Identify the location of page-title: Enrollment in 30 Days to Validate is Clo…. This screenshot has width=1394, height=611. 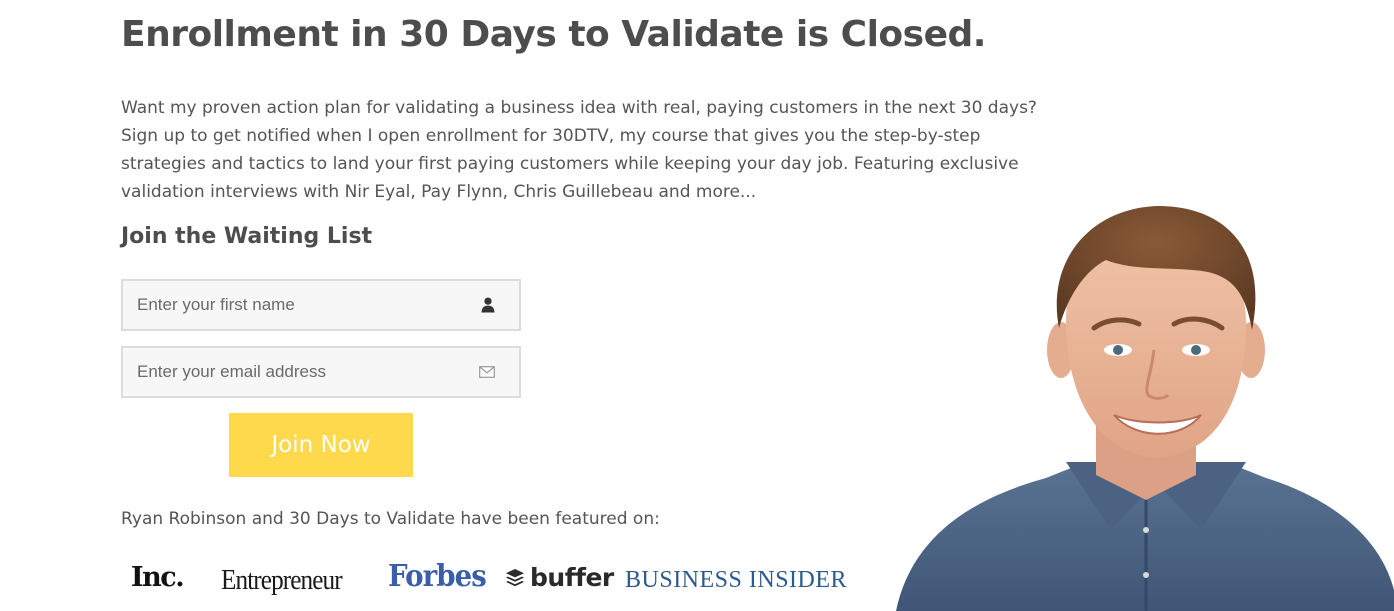
(553, 34).